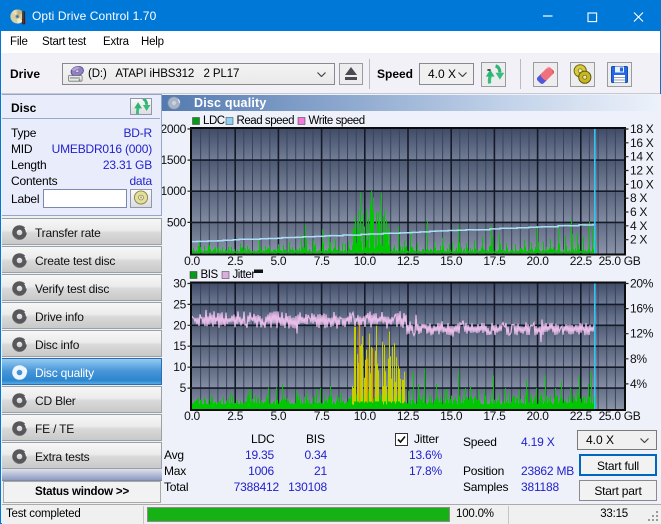 The image size is (661, 524). I want to click on svg-text: LDC, so click(214, 121).